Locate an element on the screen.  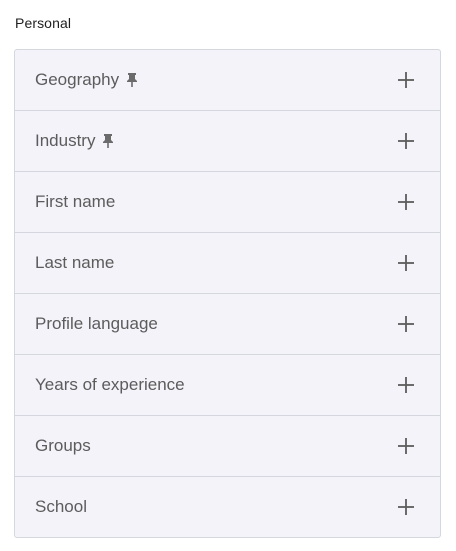
filter-label: Last name is located at coordinates (75, 262).